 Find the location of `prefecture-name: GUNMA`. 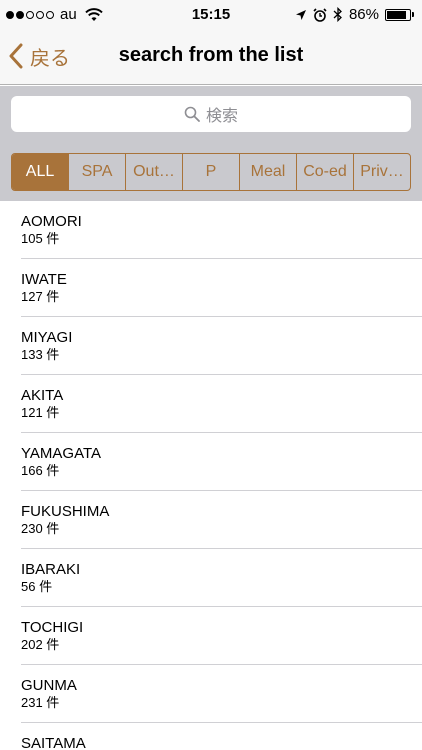

prefecture-name: GUNMA is located at coordinates (49, 685).